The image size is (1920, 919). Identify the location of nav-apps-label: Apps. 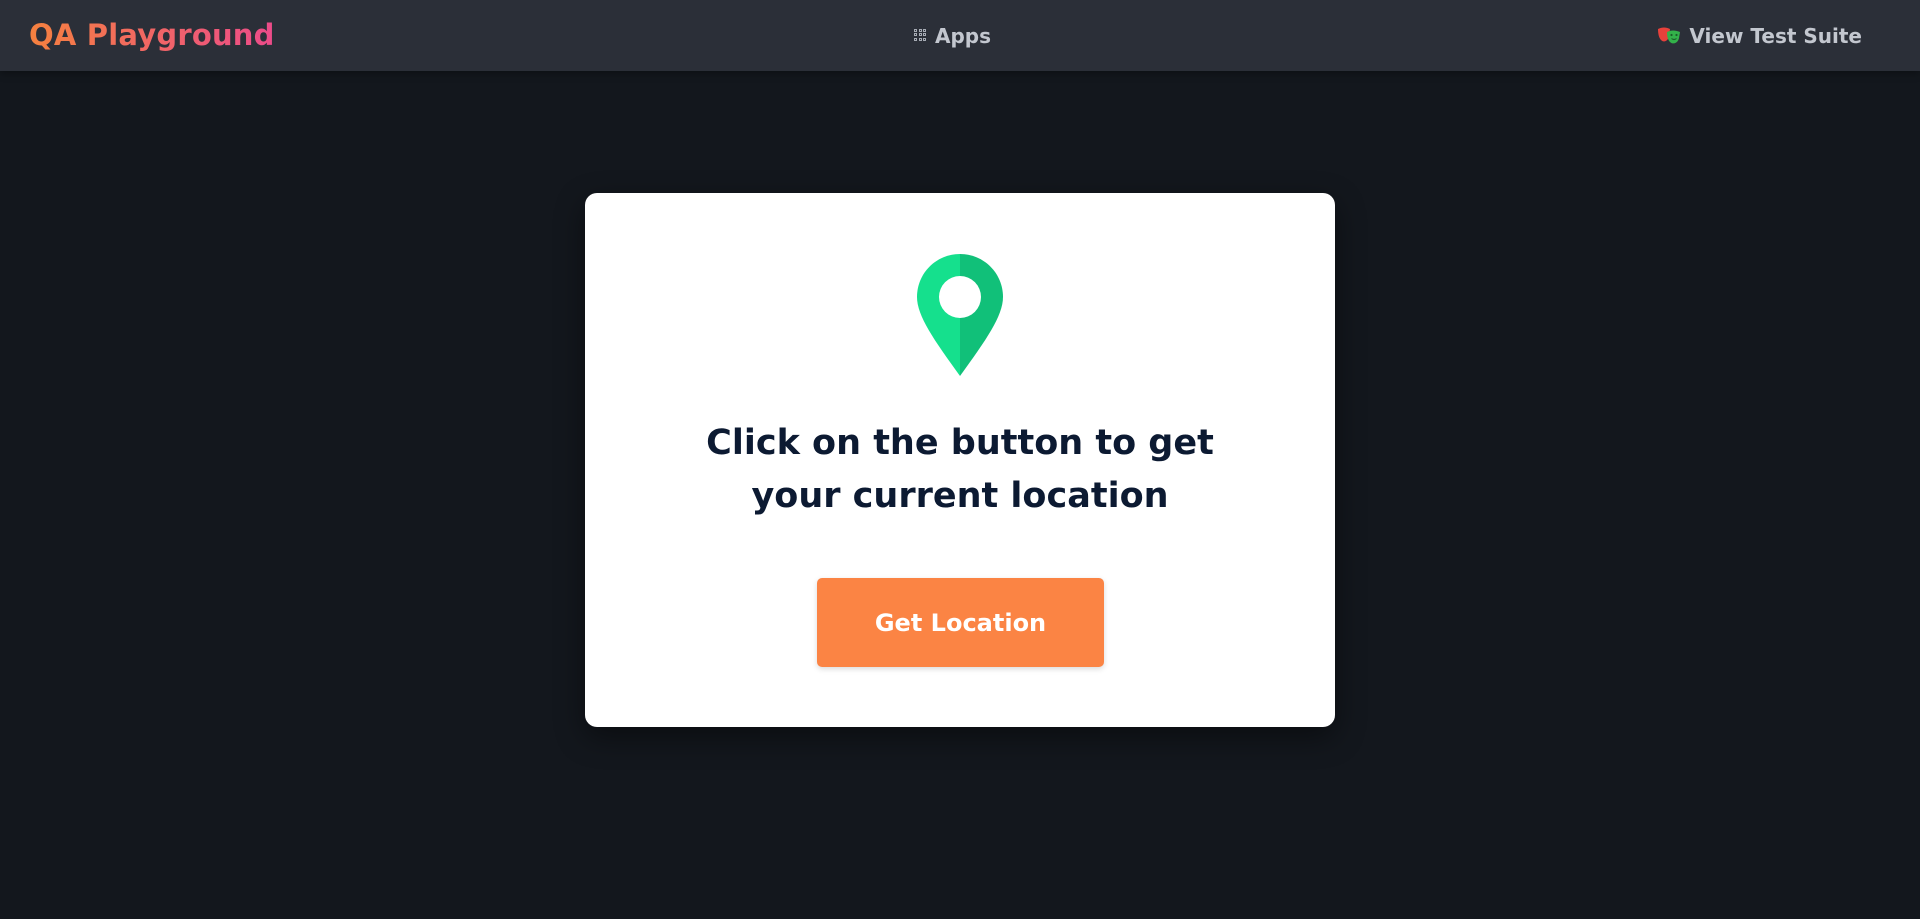
(963, 35).